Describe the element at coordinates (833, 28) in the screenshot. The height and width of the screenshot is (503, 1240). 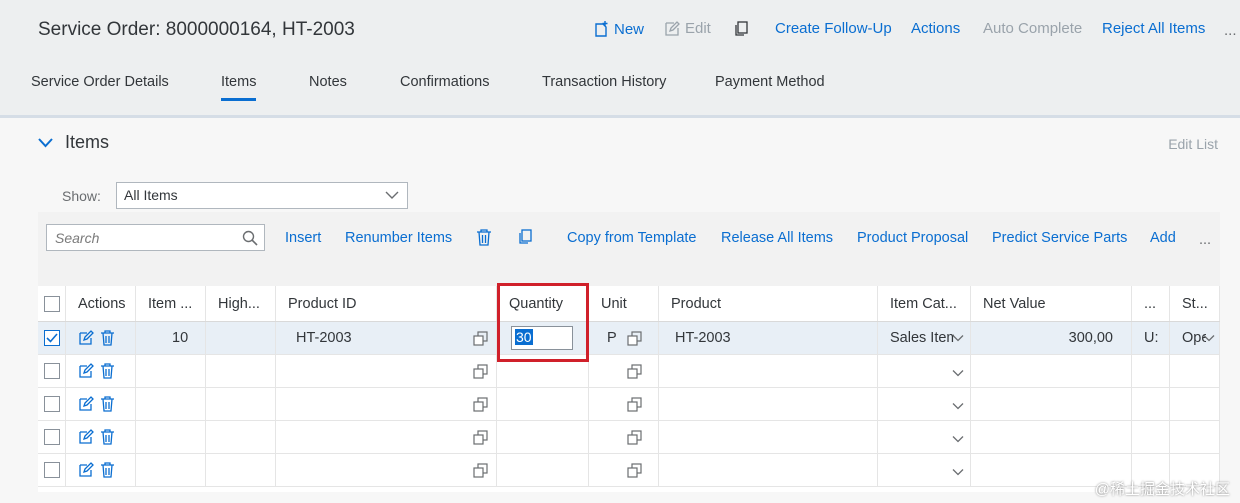
I see `create-follow-up-button: Create Follow-Up` at that location.